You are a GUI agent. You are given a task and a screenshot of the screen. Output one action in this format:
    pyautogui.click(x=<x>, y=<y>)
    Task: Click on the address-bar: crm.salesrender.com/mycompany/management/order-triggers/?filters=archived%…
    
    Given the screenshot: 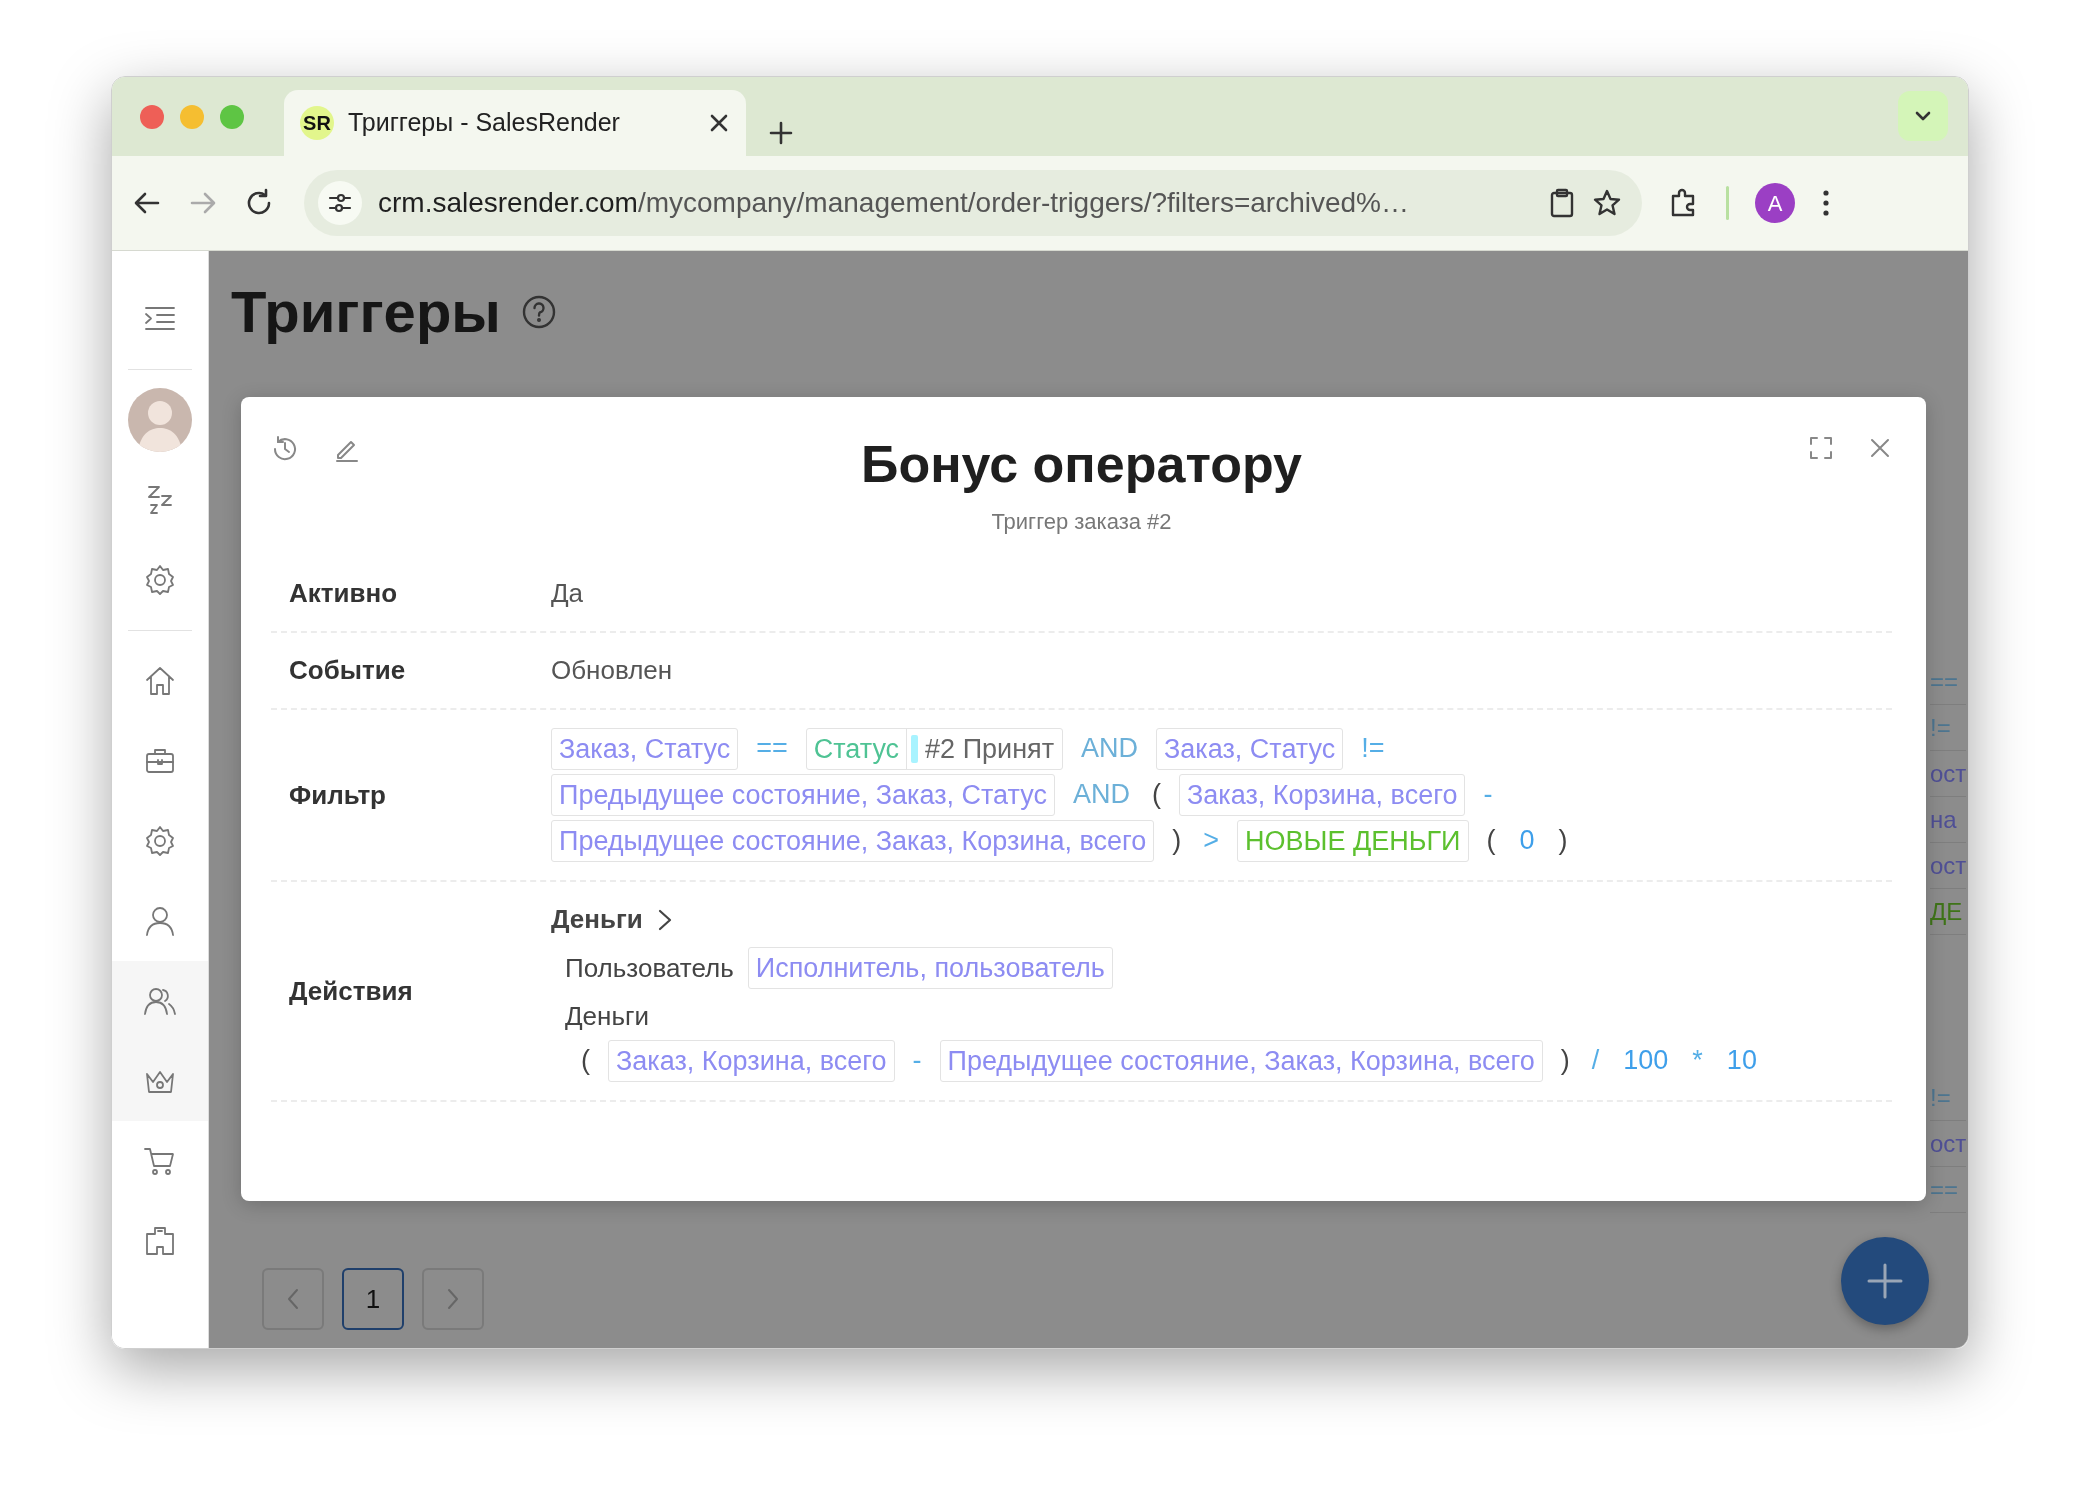 What is the action you would take?
    pyautogui.click(x=973, y=203)
    